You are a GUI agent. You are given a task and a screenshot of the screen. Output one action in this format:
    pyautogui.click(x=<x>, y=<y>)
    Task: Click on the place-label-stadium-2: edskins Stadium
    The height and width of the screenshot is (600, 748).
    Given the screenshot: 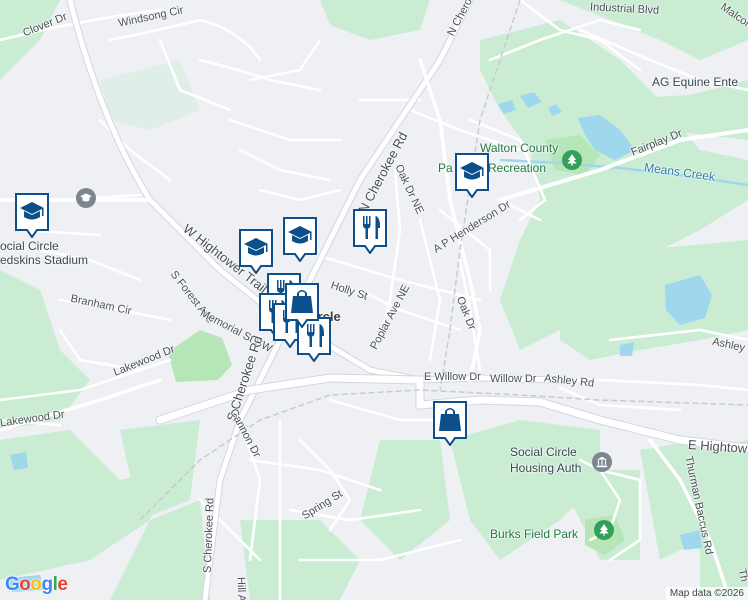 What is the action you would take?
    pyautogui.click(x=44, y=260)
    